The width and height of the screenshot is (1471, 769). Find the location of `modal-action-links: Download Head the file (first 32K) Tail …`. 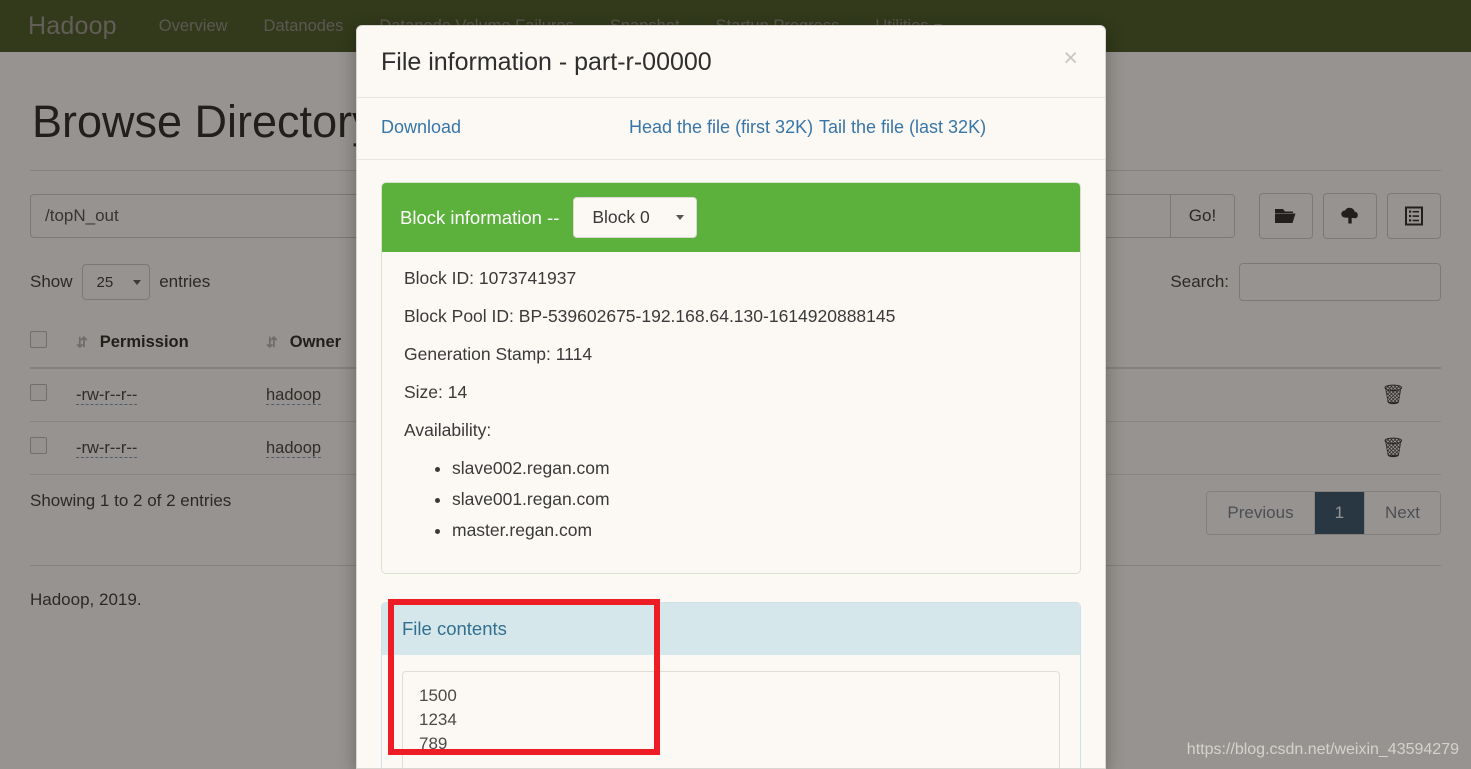

modal-action-links: Download Head the file (first 32K) Tail … is located at coordinates (731, 129).